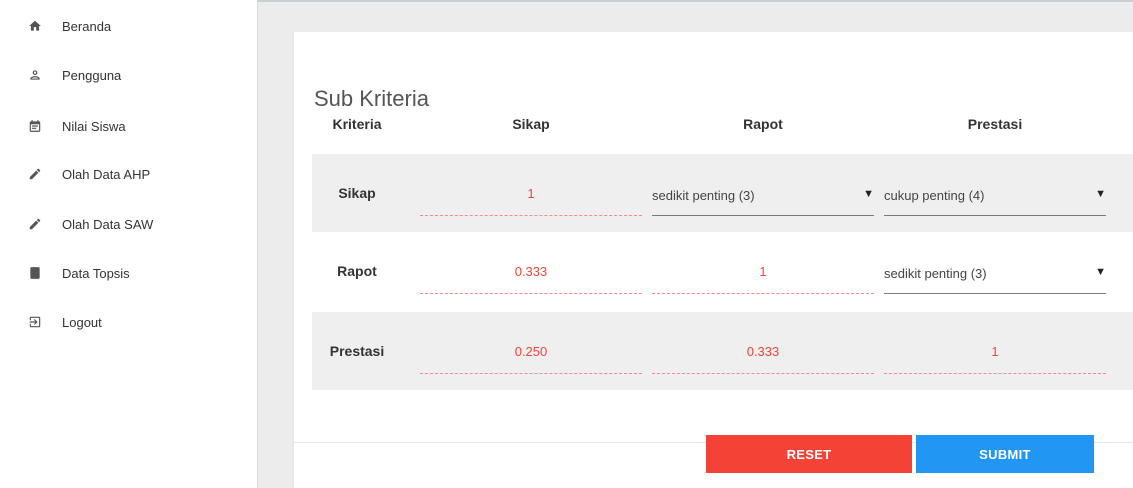 The image size is (1133, 488). What do you see at coordinates (531, 124) in the screenshot?
I see `header-sikap: Sikap` at bounding box center [531, 124].